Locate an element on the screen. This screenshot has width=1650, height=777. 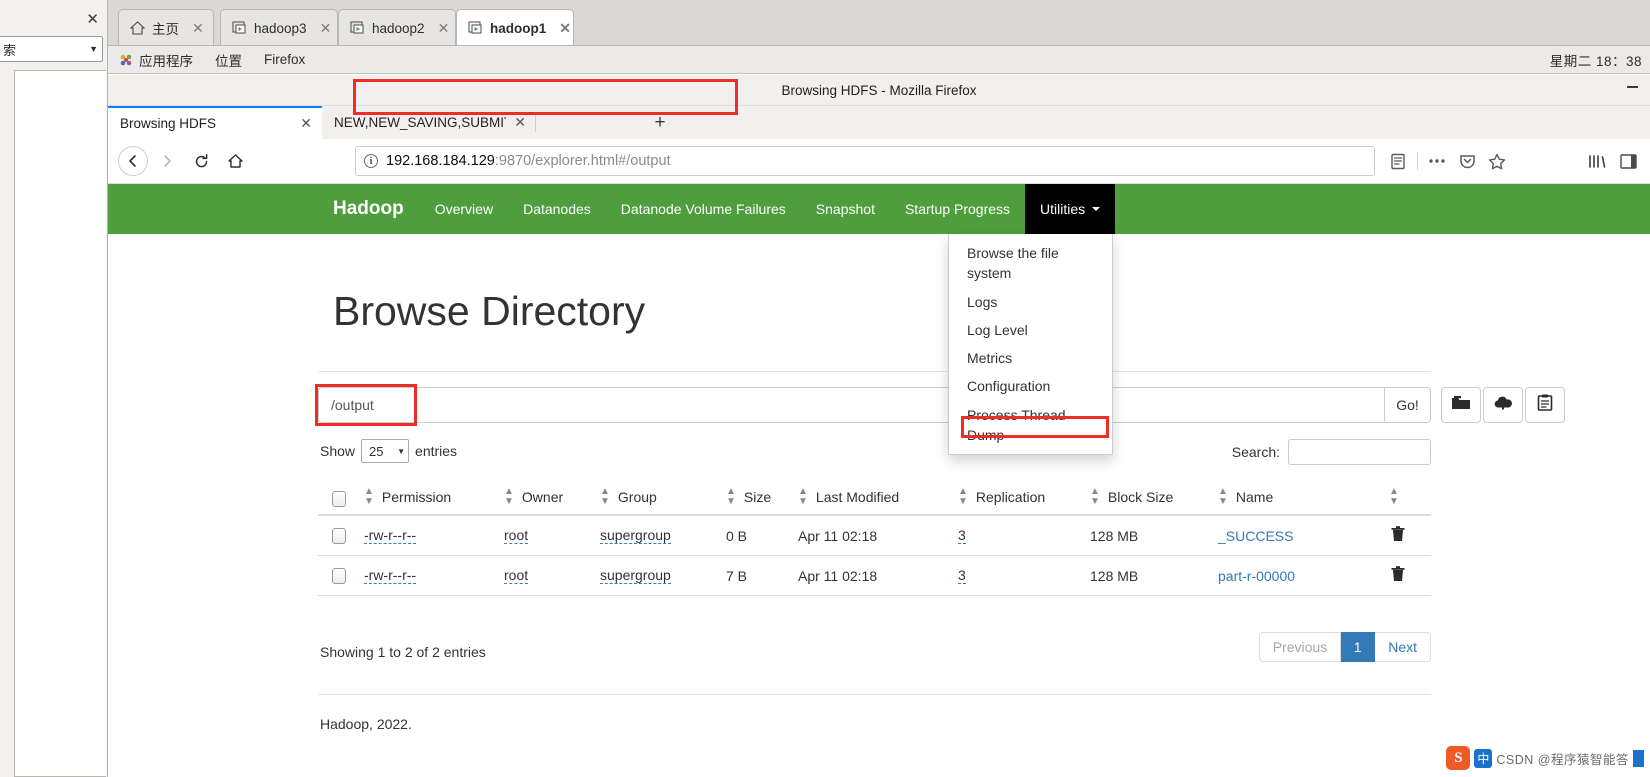
back-icon is located at coordinates (133, 161).